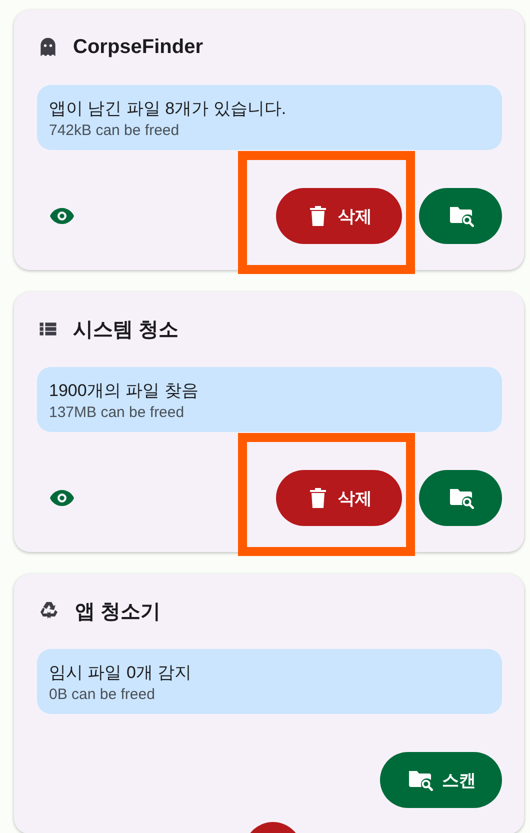 The height and width of the screenshot is (833, 530). Describe the element at coordinates (441, 780) in the screenshot. I see `scan-button: 스캔` at that location.